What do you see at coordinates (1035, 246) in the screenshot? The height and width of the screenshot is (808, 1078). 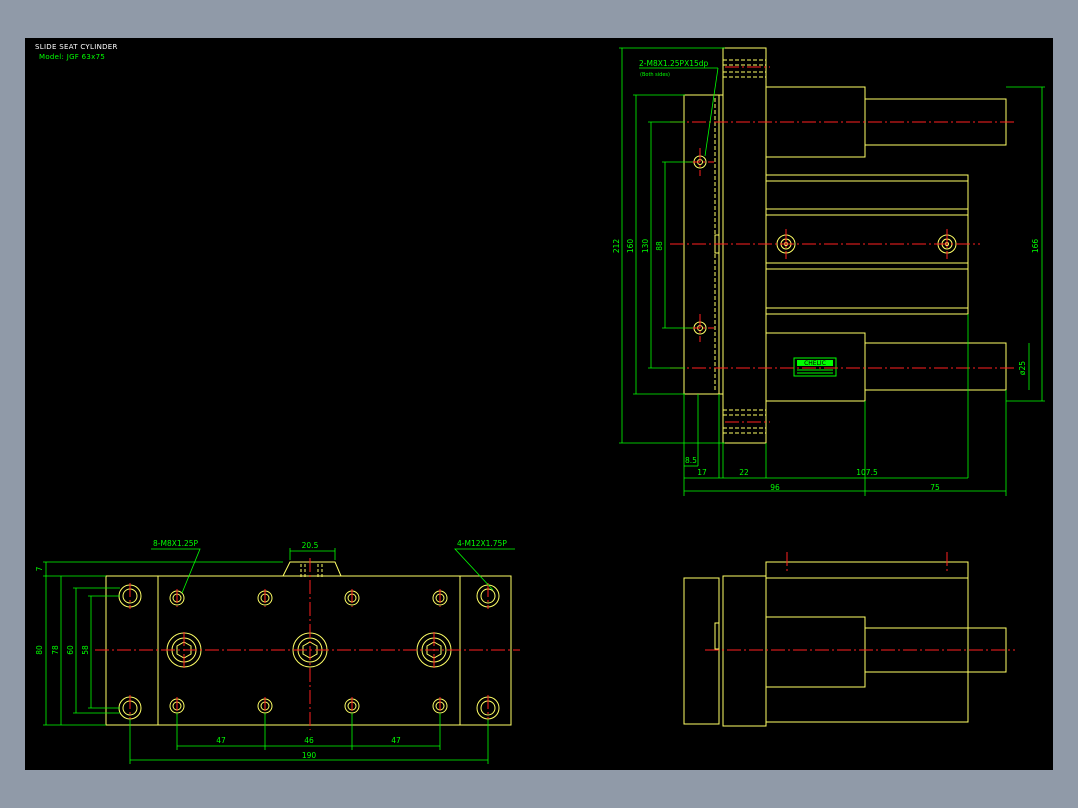 I see `dim-166: 166` at bounding box center [1035, 246].